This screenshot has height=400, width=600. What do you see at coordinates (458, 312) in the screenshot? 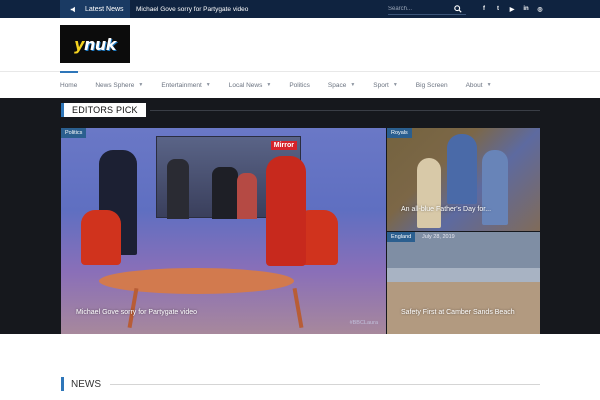
I see `card-headline: Safety First at Camber Sands Beach` at bounding box center [458, 312].